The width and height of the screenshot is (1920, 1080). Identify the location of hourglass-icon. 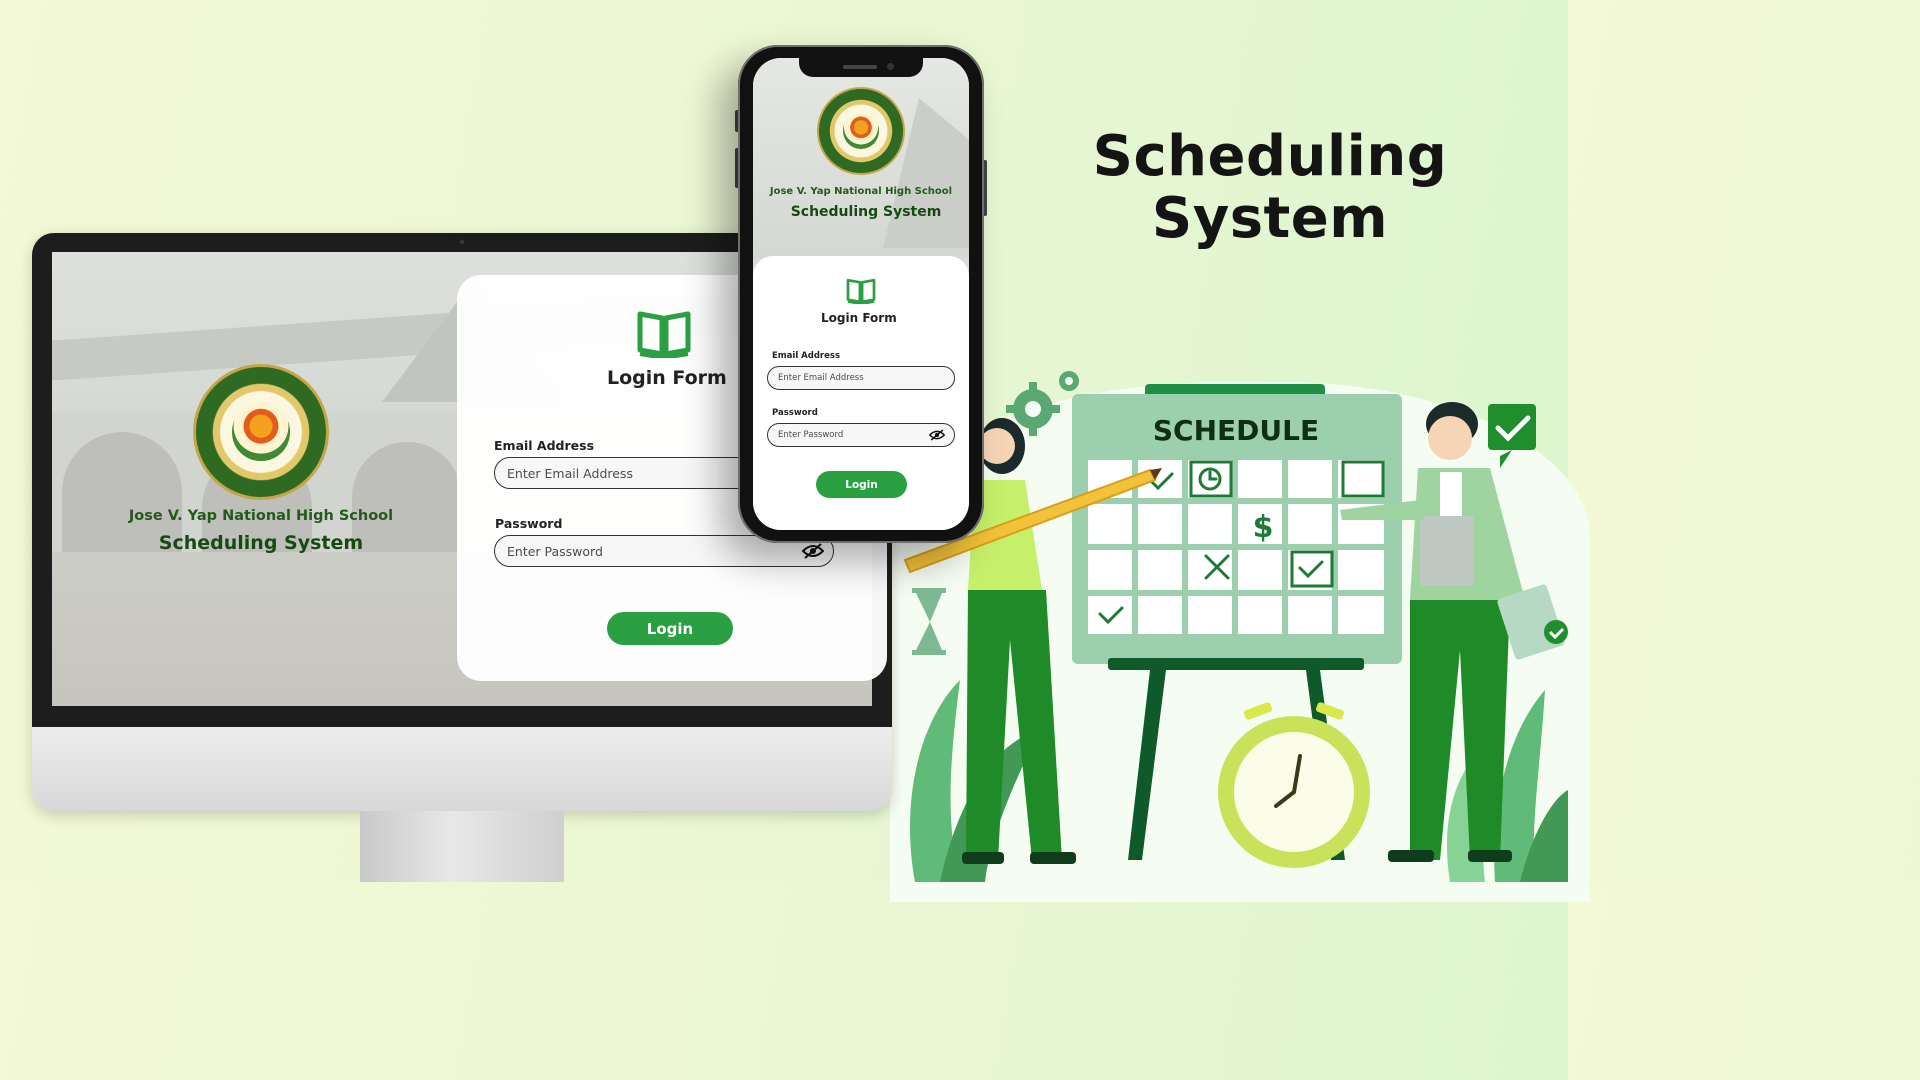
(929, 621).